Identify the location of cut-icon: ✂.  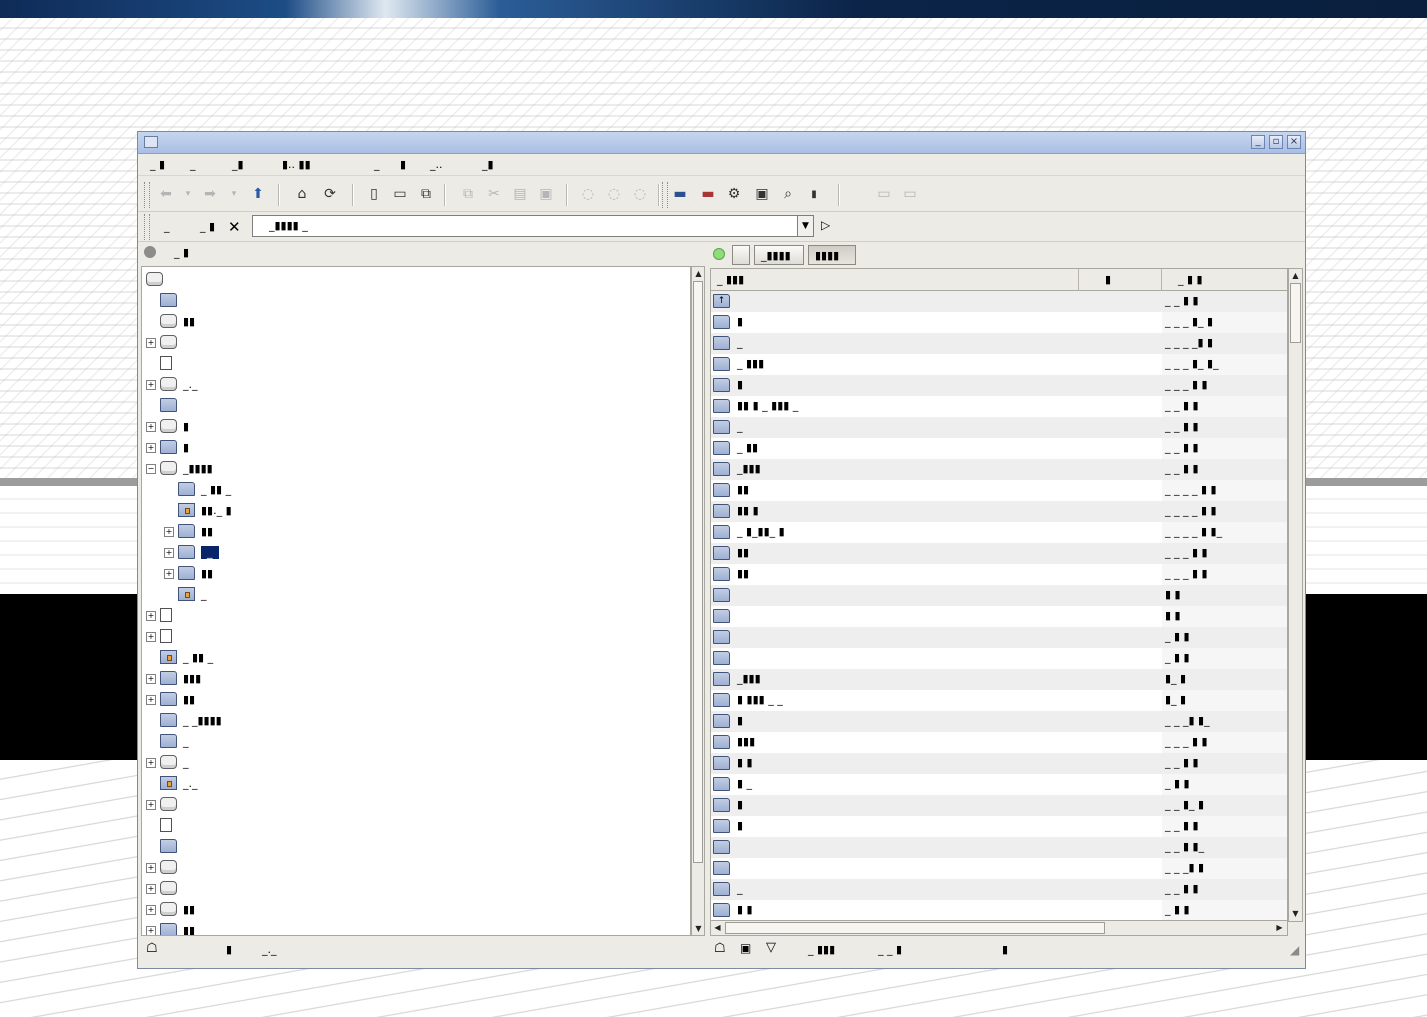
(494, 194).